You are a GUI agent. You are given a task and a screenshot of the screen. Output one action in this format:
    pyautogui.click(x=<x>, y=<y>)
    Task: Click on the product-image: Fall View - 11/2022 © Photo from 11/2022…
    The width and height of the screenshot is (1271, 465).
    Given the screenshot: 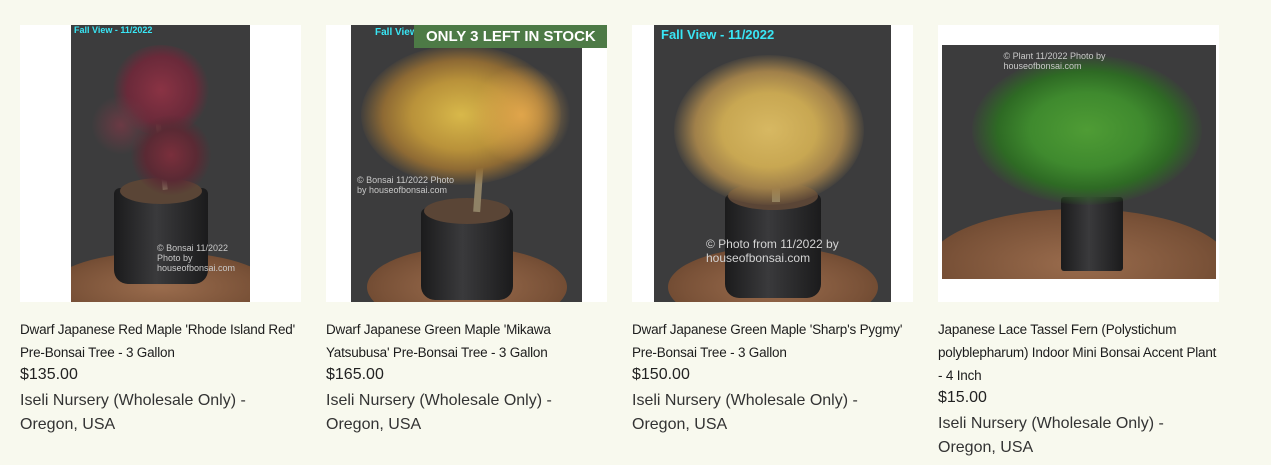 What is the action you would take?
    pyautogui.click(x=772, y=163)
    